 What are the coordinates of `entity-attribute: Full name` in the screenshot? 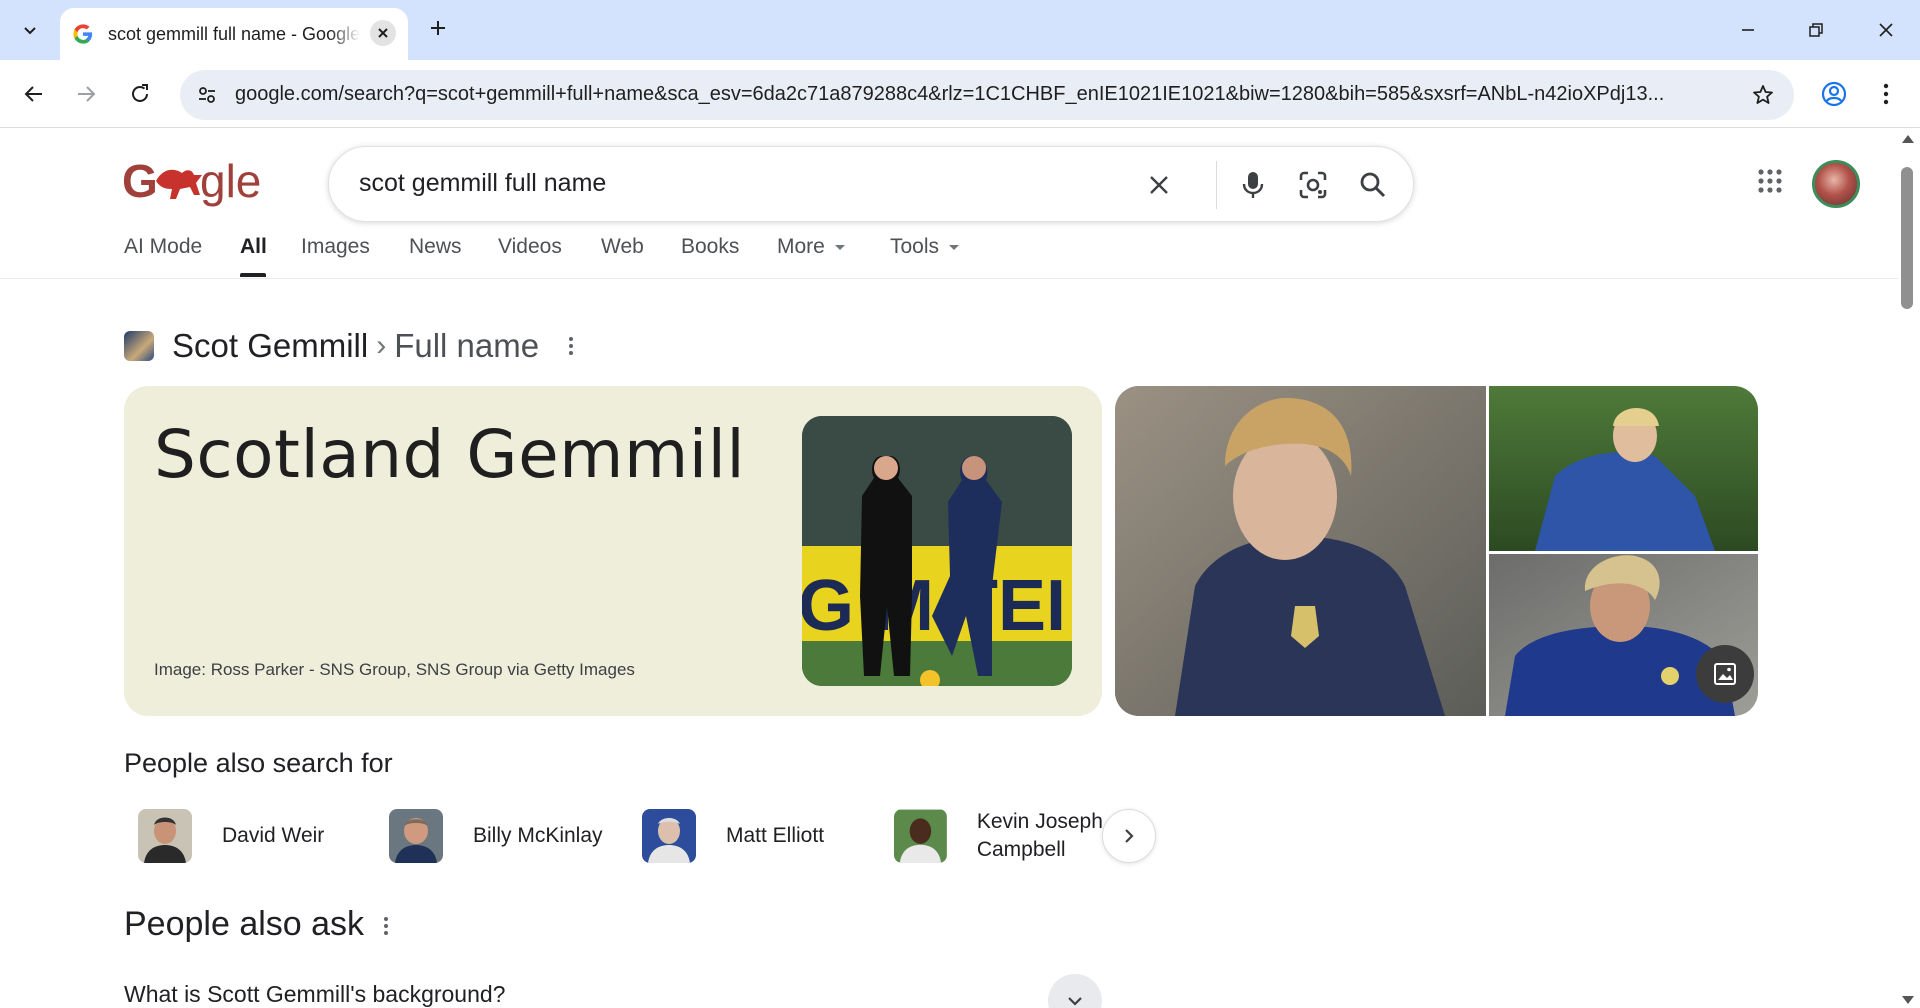 It's located at (467, 345).